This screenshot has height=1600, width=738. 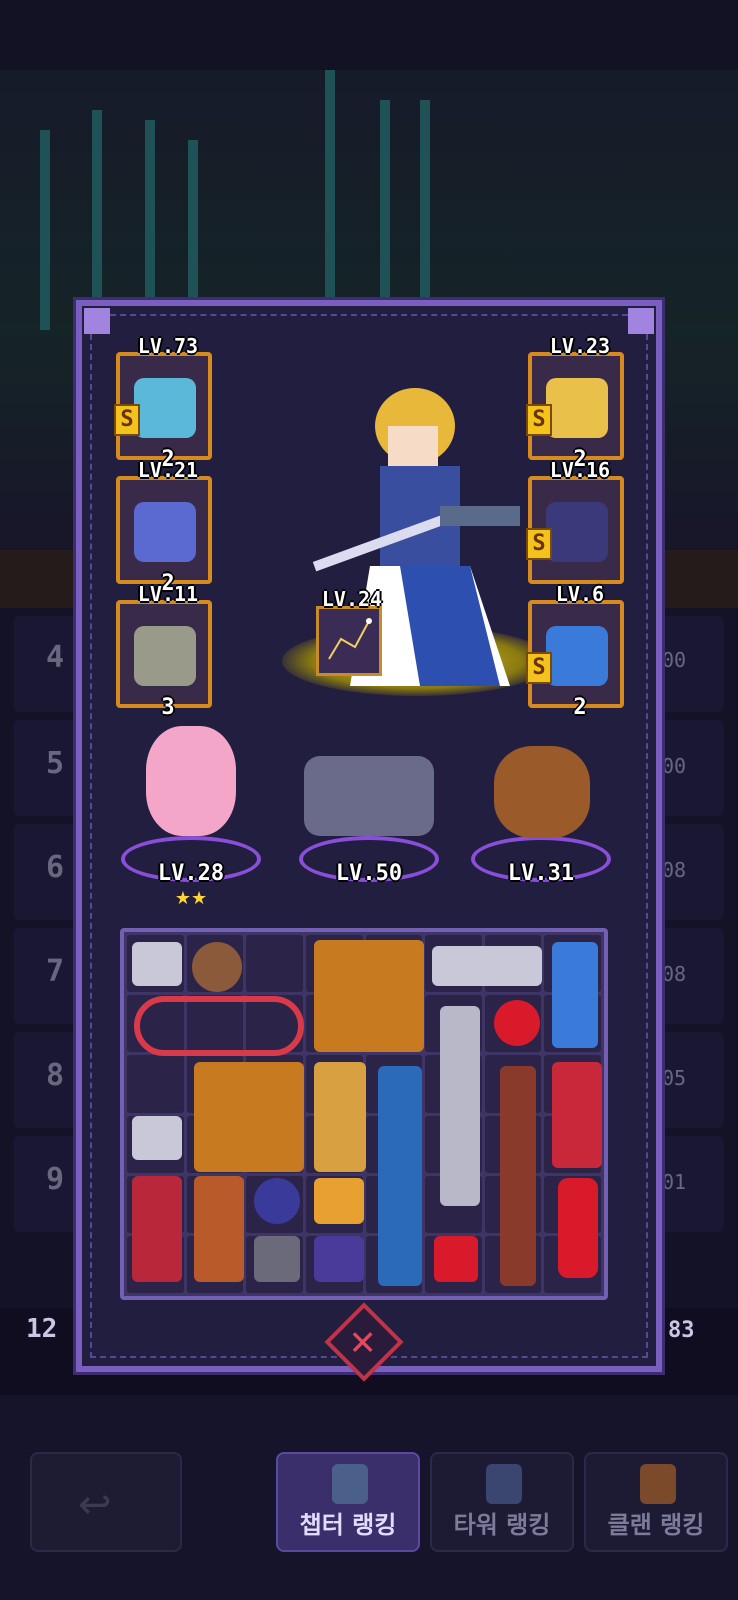 What do you see at coordinates (277, 1201) in the screenshot?
I see `ring-item-icon` at bounding box center [277, 1201].